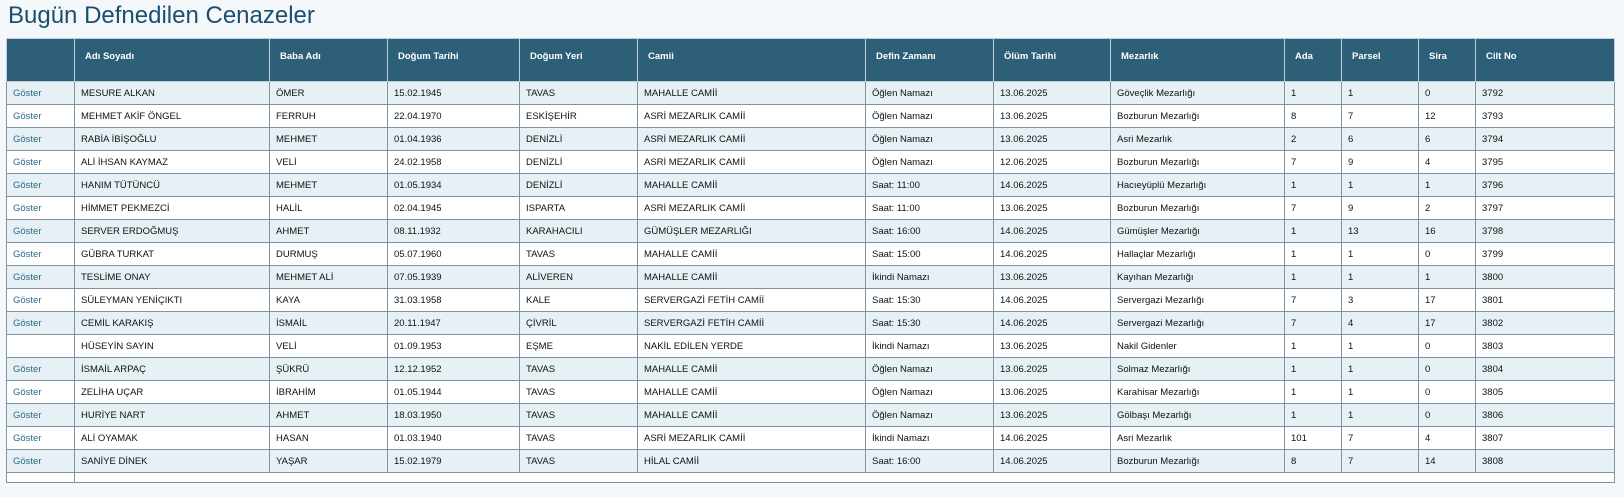 The width and height of the screenshot is (1624, 497). Describe the element at coordinates (328, 369) in the screenshot. I see `father-name-cell: ŞÜKRÜ` at that location.